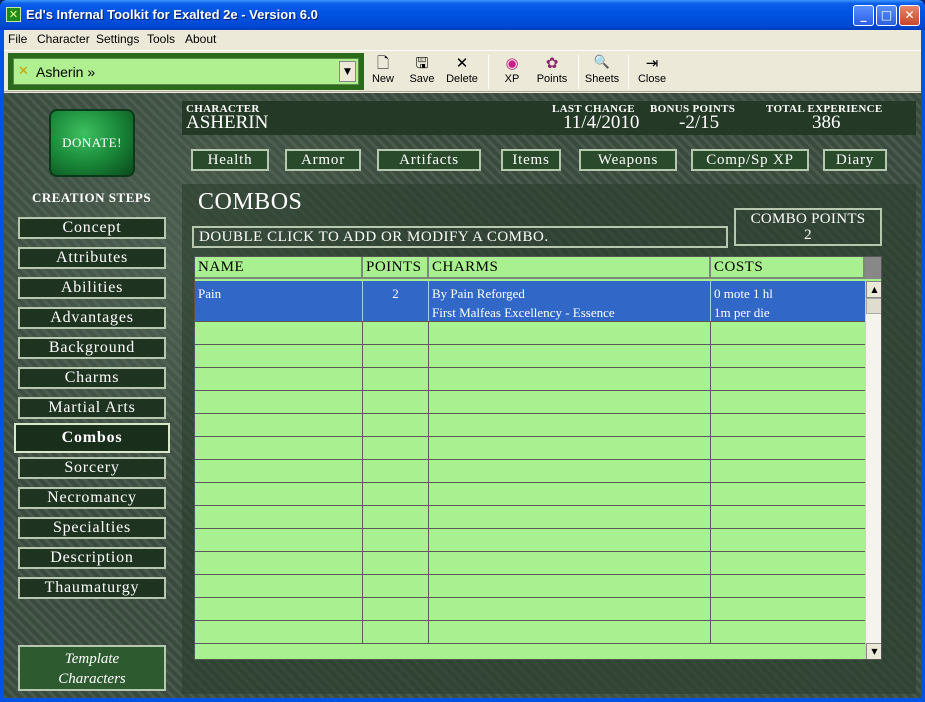 The image size is (925, 702). What do you see at coordinates (92, 438) in the screenshot?
I see `step-combos: Combos` at bounding box center [92, 438].